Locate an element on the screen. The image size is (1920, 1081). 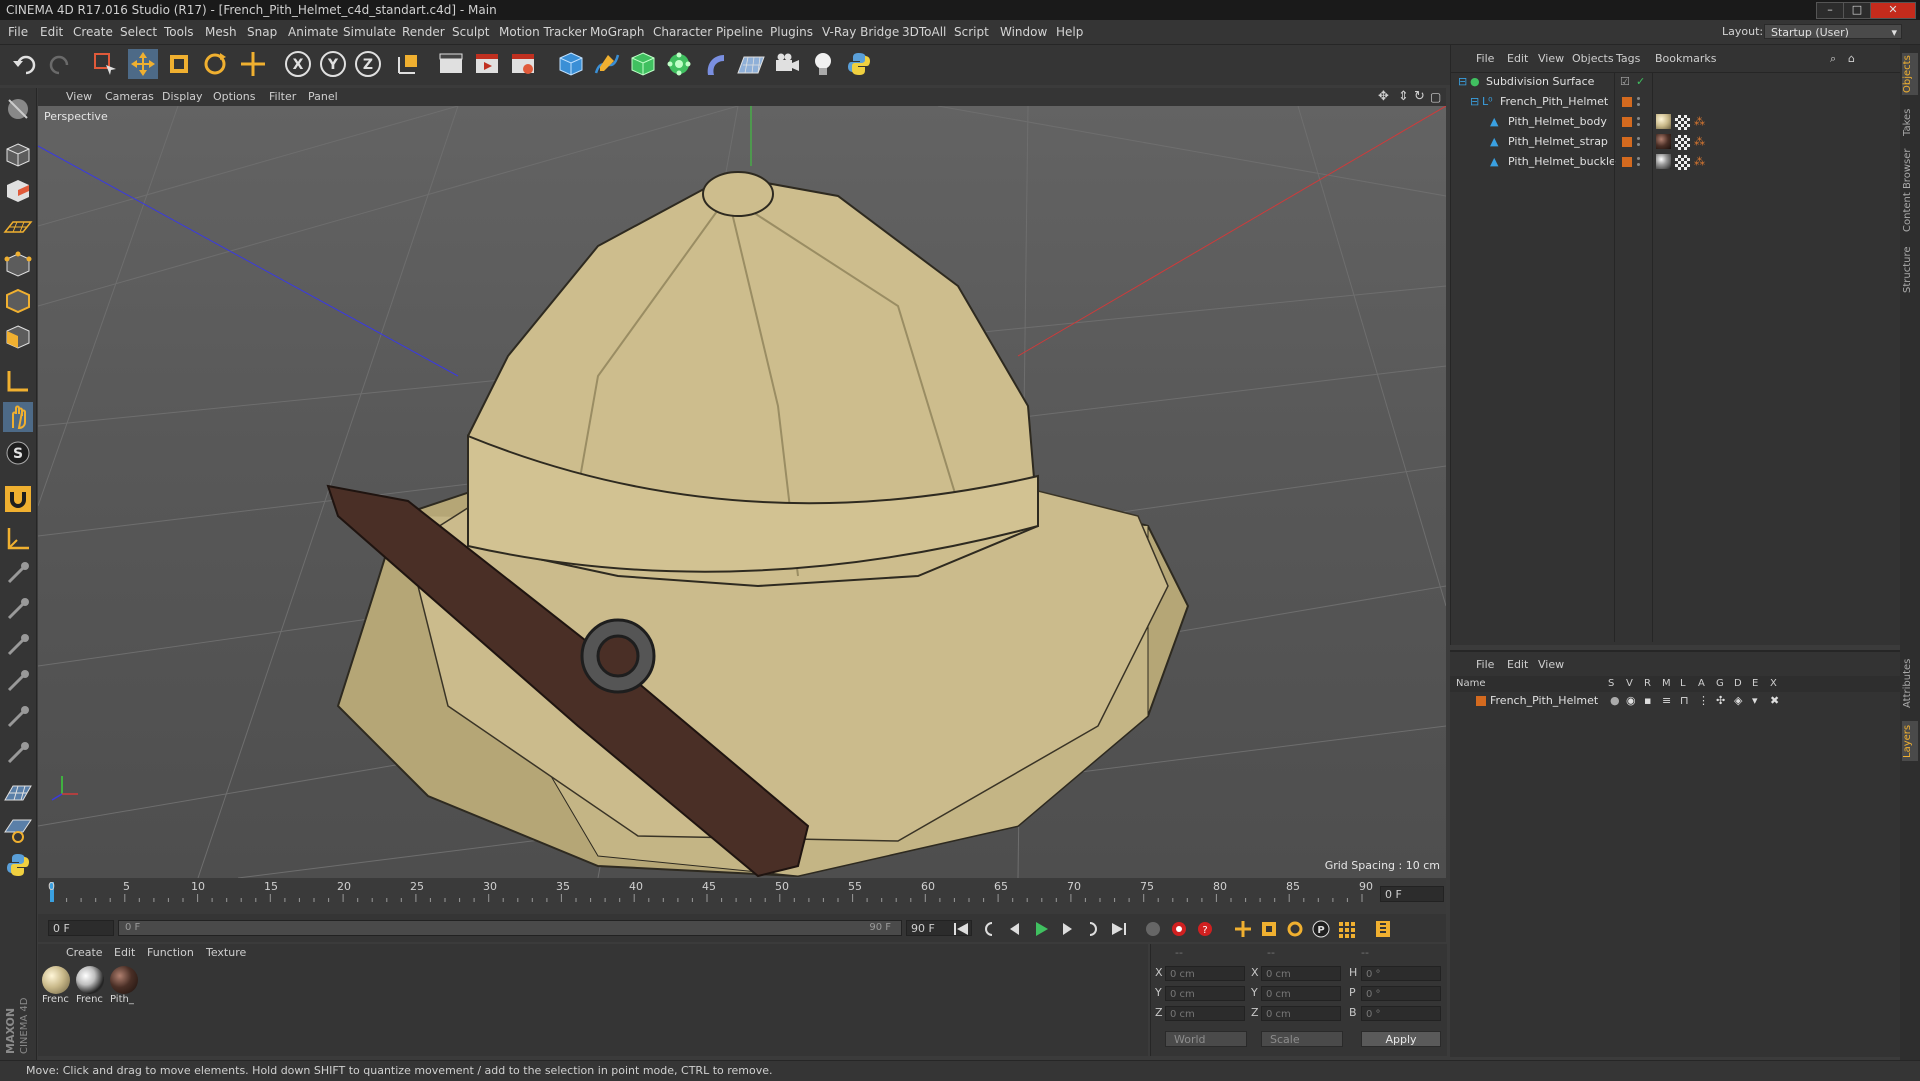
material-menu-create: Create is located at coordinates (84, 953).